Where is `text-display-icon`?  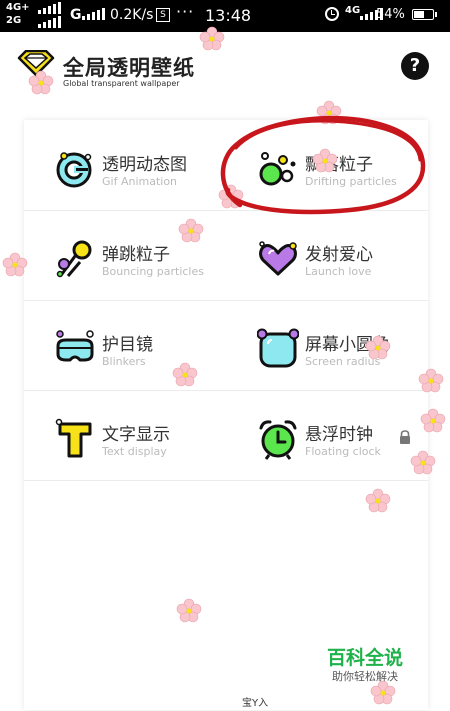 text-display-icon is located at coordinates (73, 438).